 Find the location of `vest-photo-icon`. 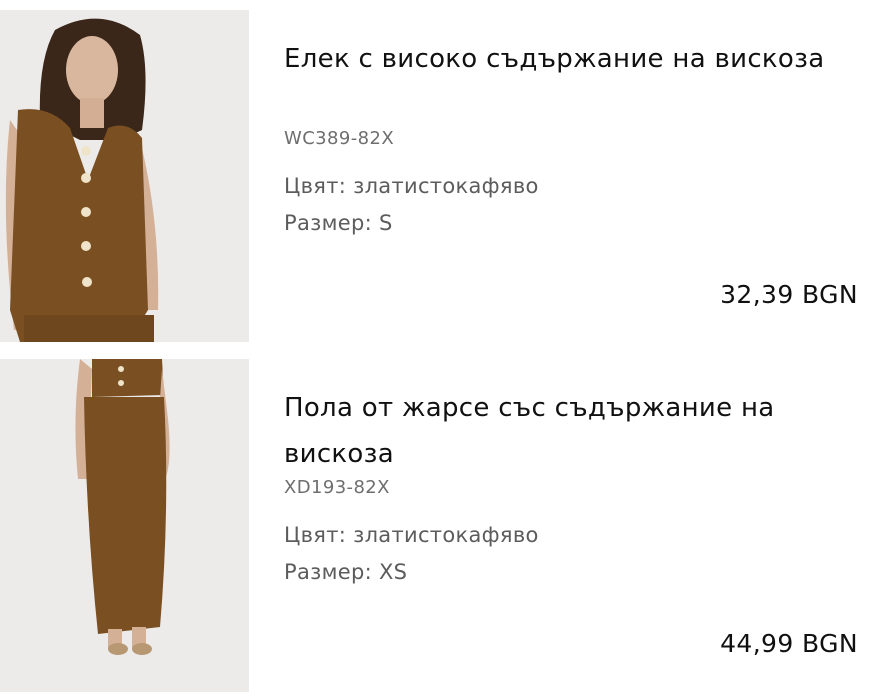

vest-photo-icon is located at coordinates (124, 176).